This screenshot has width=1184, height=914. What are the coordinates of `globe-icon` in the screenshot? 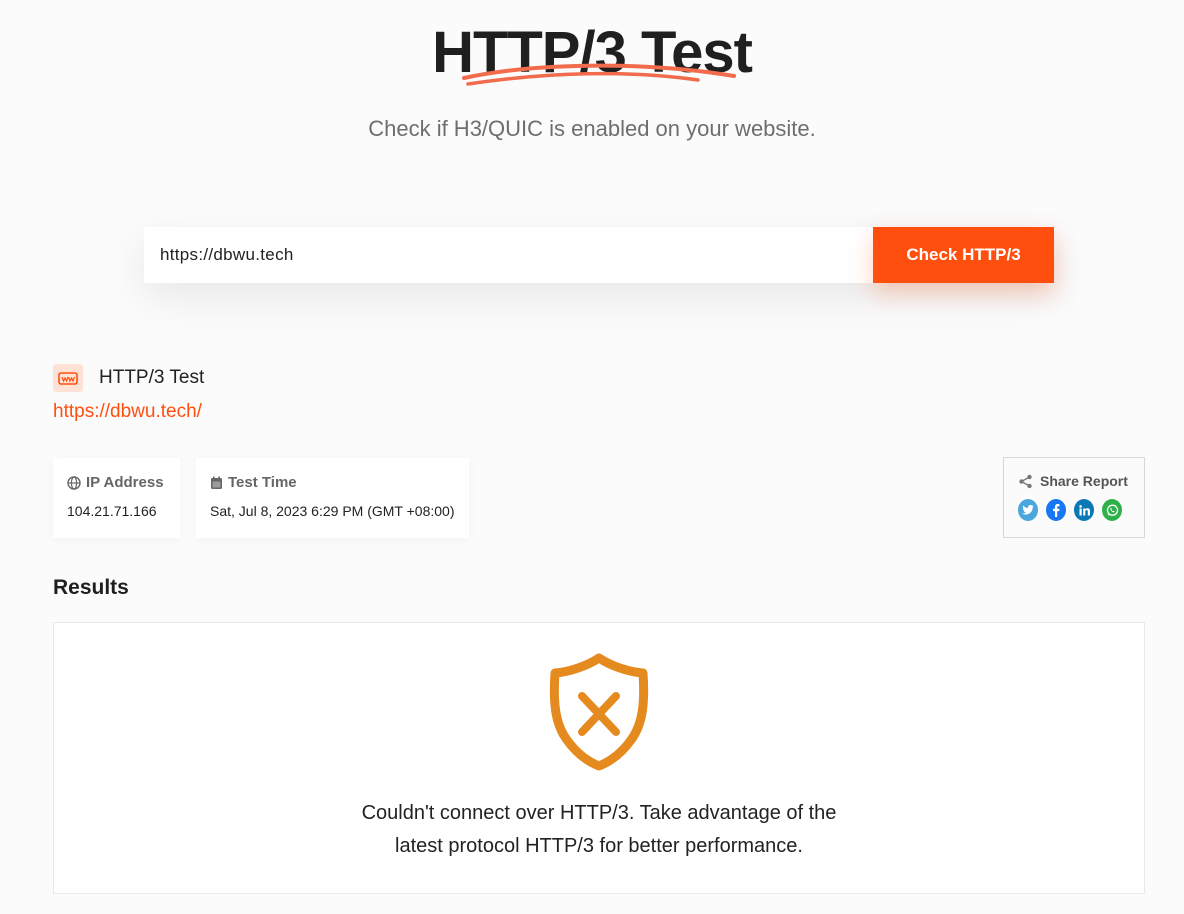 It's located at (74, 482).